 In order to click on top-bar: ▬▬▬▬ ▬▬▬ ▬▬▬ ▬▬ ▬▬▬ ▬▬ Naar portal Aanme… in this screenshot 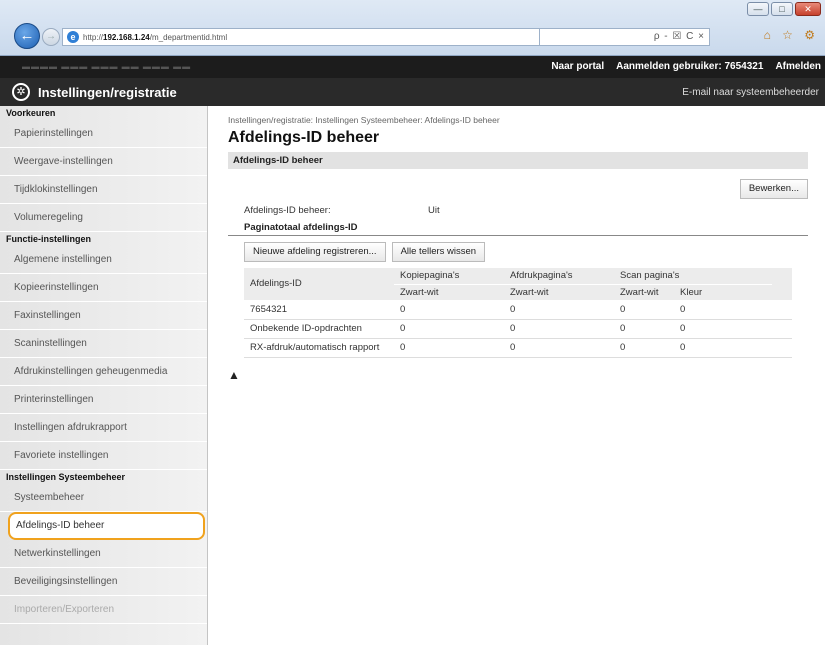, I will do `click(412, 67)`.